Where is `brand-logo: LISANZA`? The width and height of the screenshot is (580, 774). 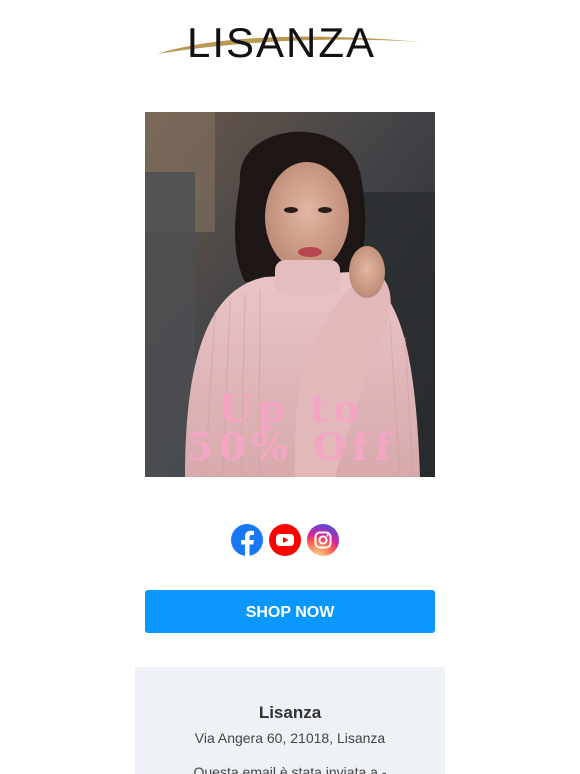 brand-logo: LISANZA is located at coordinates (290, 40).